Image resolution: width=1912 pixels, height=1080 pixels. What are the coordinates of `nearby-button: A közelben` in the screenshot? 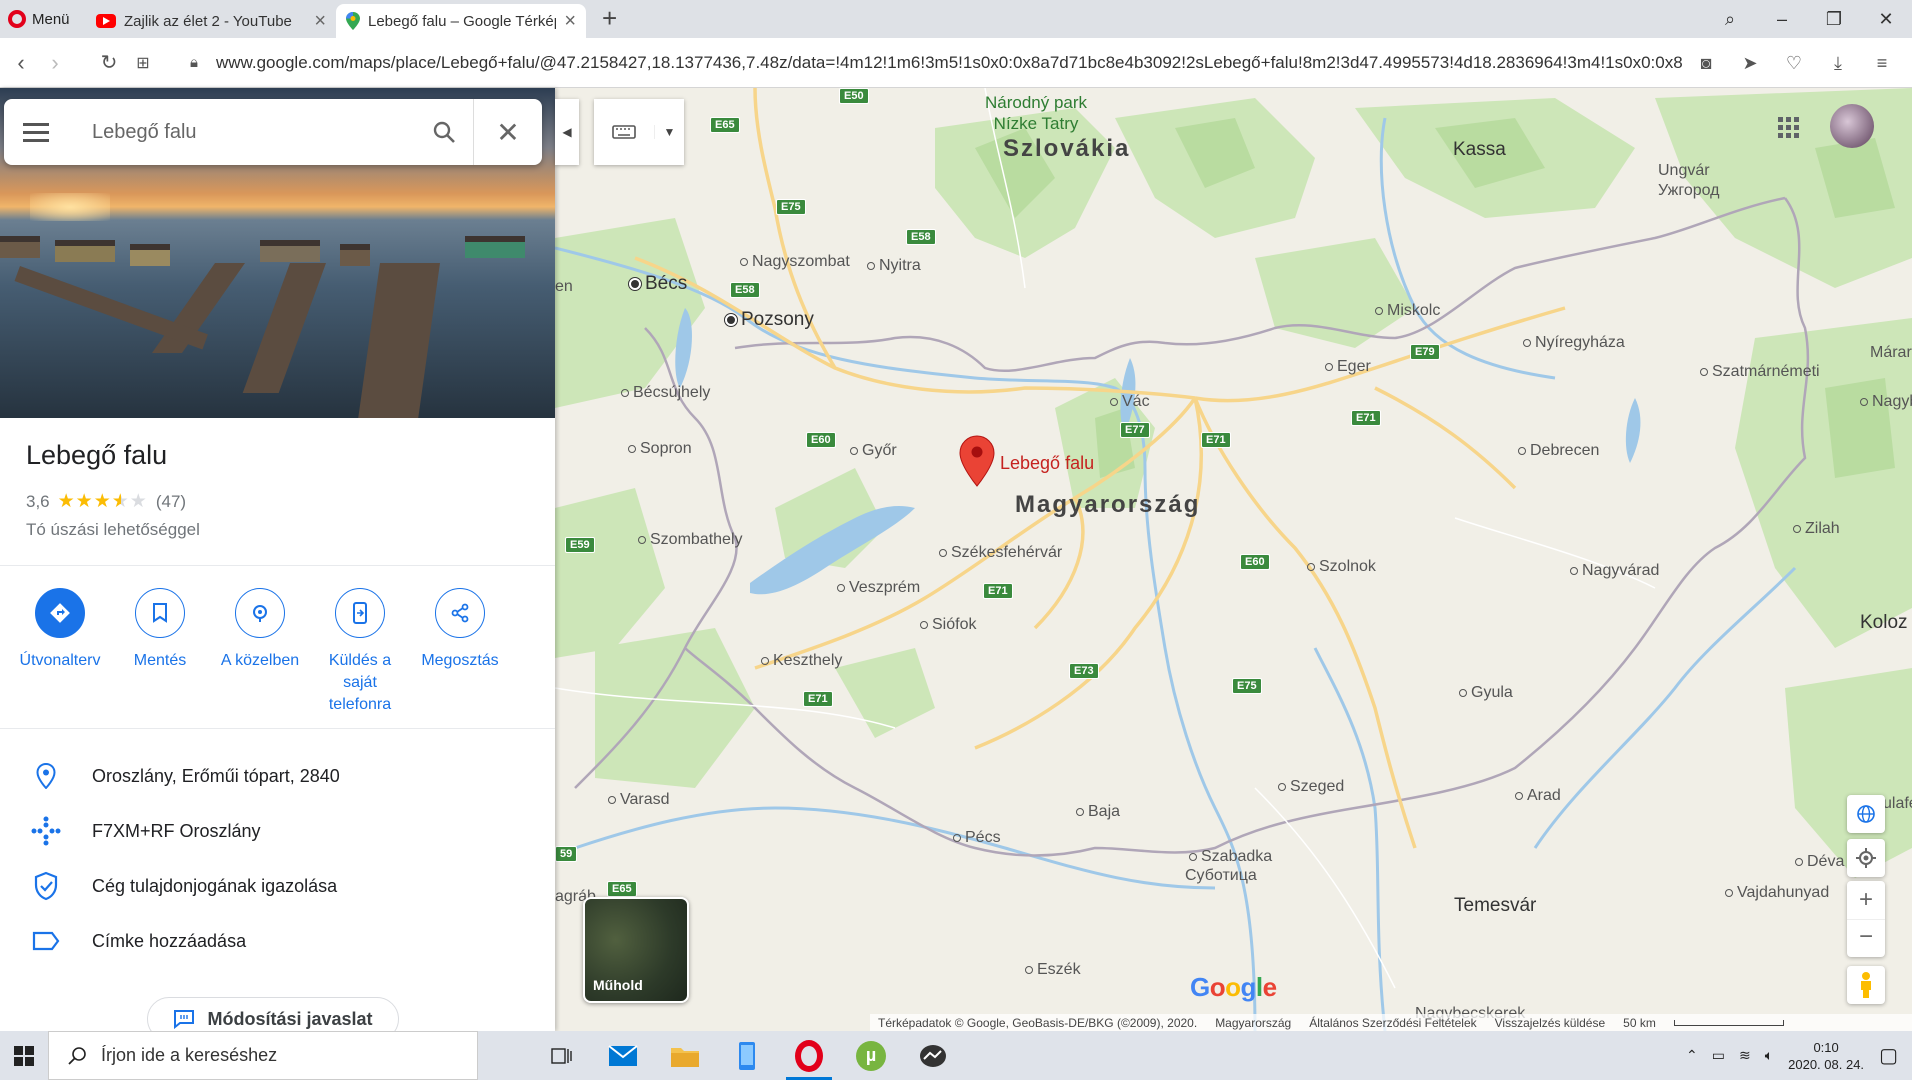 It's located at (260, 652).